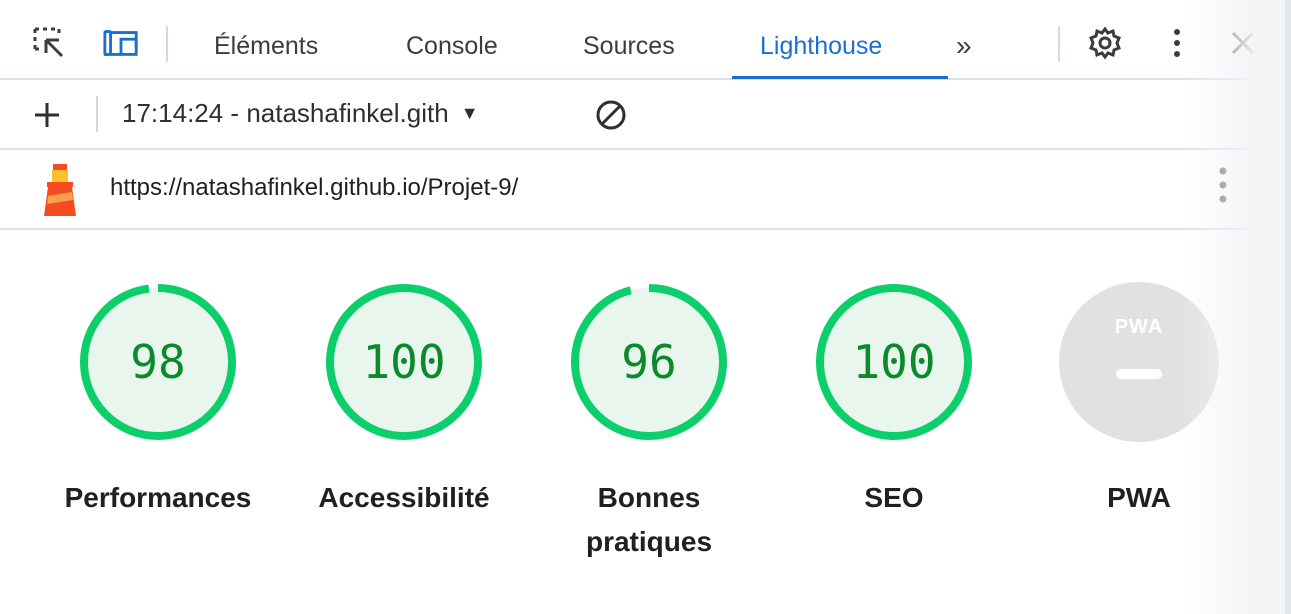 The height and width of the screenshot is (614, 1291). I want to click on report-menu-icon, so click(1223, 185).